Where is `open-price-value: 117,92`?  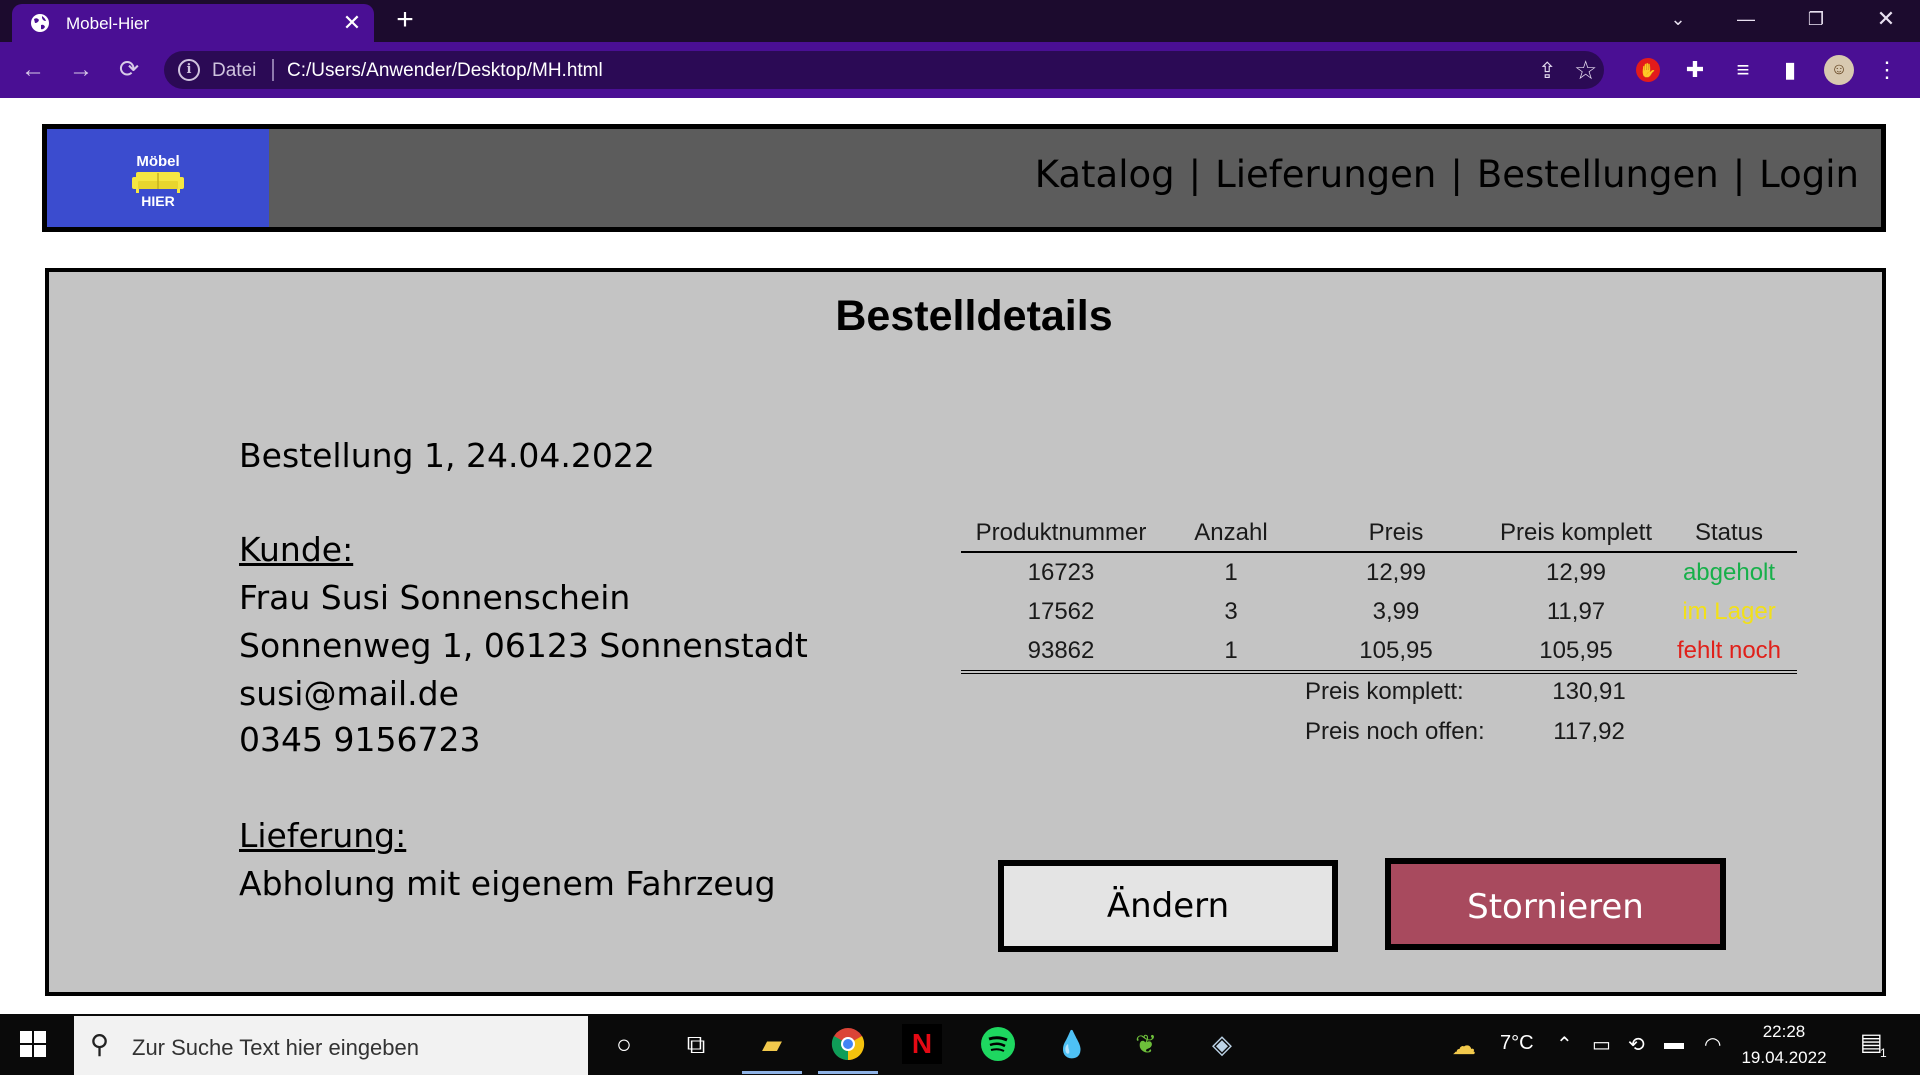
open-price-value: 117,92 is located at coordinates (1589, 731).